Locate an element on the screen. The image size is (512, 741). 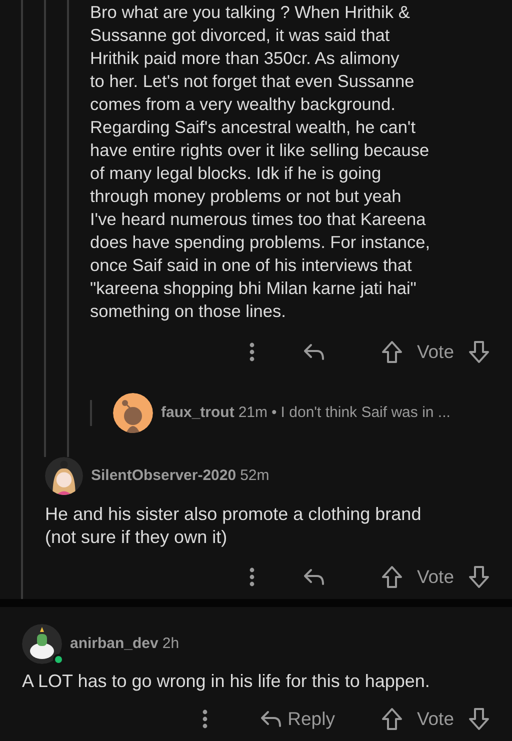
comment-text: He and his sister also promote a clothing brand (not sure if they own it) is located at coordinates (233, 526).